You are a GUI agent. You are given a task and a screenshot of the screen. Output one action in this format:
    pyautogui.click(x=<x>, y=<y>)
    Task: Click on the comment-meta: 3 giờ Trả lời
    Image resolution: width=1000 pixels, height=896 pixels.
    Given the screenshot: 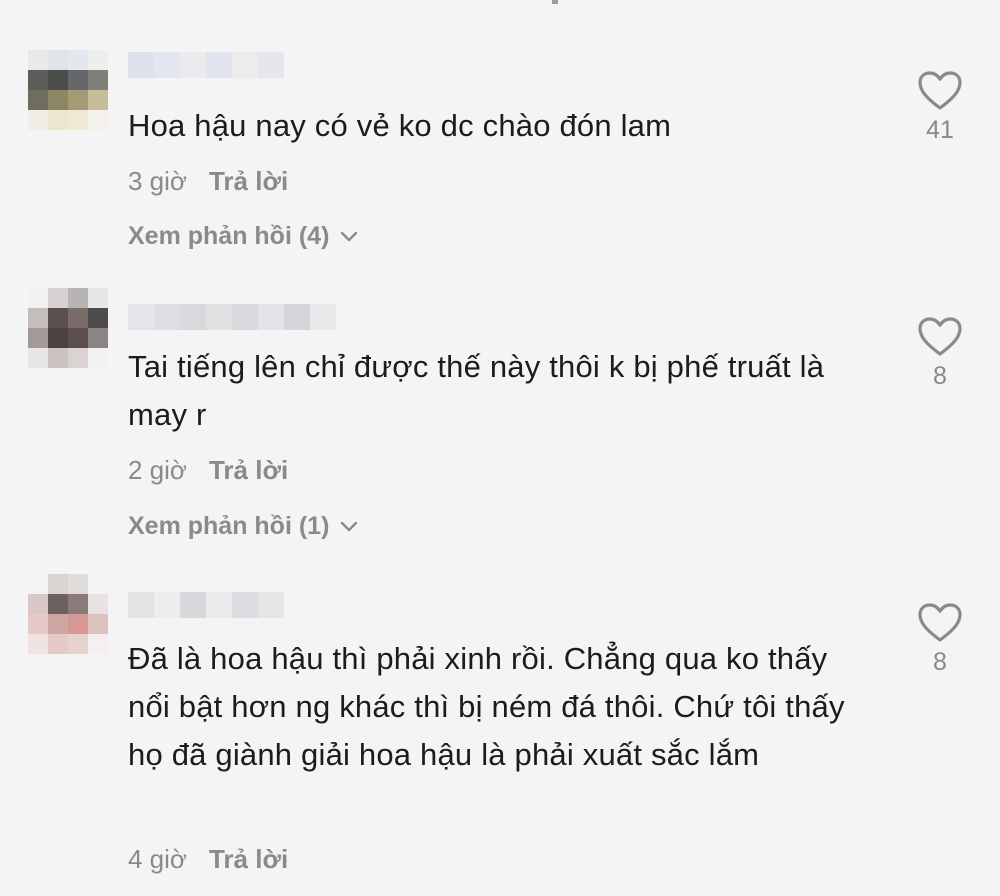 What is the action you would take?
    pyautogui.click(x=208, y=181)
    